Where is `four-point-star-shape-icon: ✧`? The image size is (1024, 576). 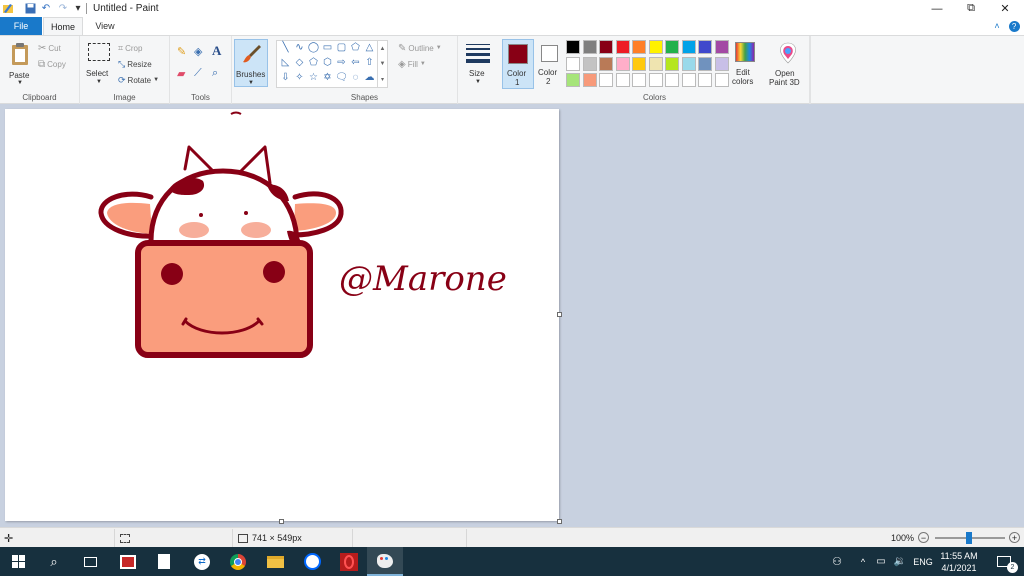 four-point-star-shape-icon: ✧ is located at coordinates (299, 78).